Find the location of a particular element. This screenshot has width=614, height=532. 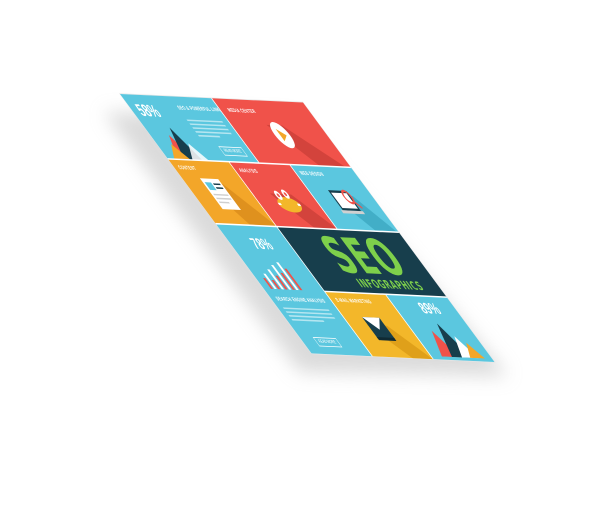

tile-title: ANALYSIS is located at coordinates (248, 171).